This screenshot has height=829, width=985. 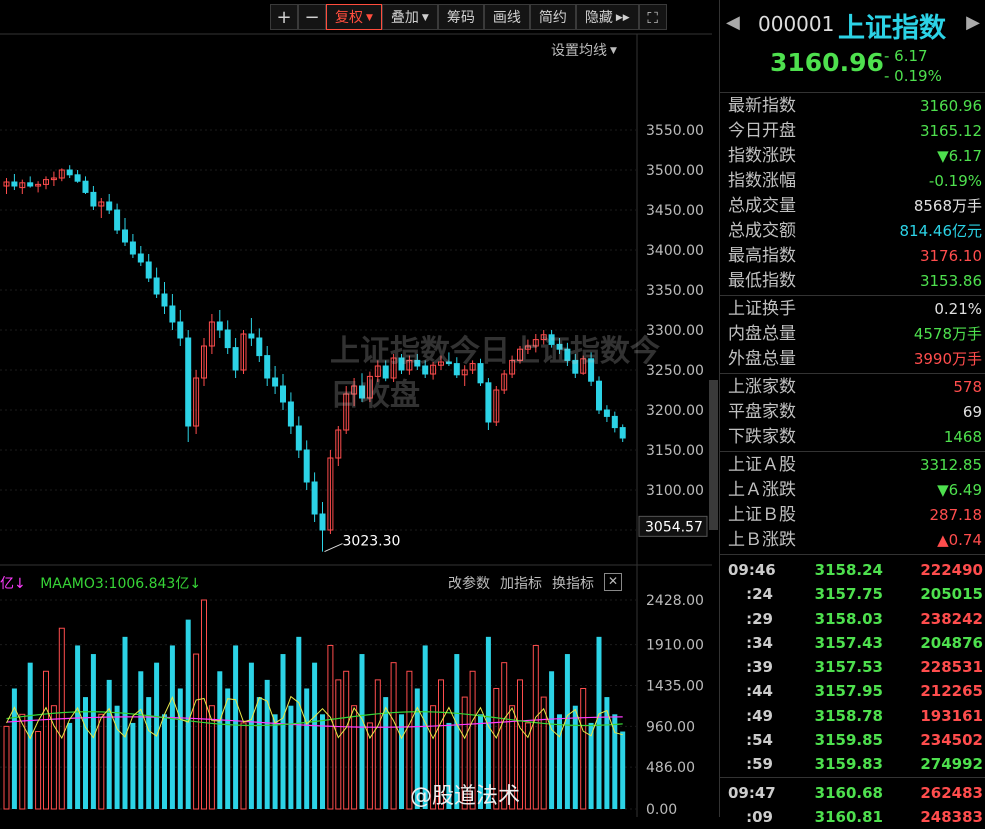 What do you see at coordinates (951, 618) in the screenshot?
I see `tick-volume: 238242` at bounding box center [951, 618].